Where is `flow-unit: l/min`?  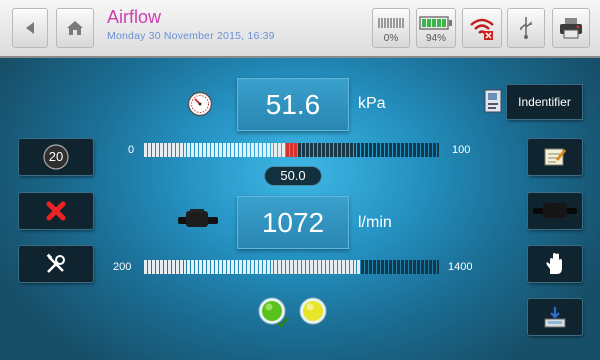
flow-unit: l/min is located at coordinates (375, 222).